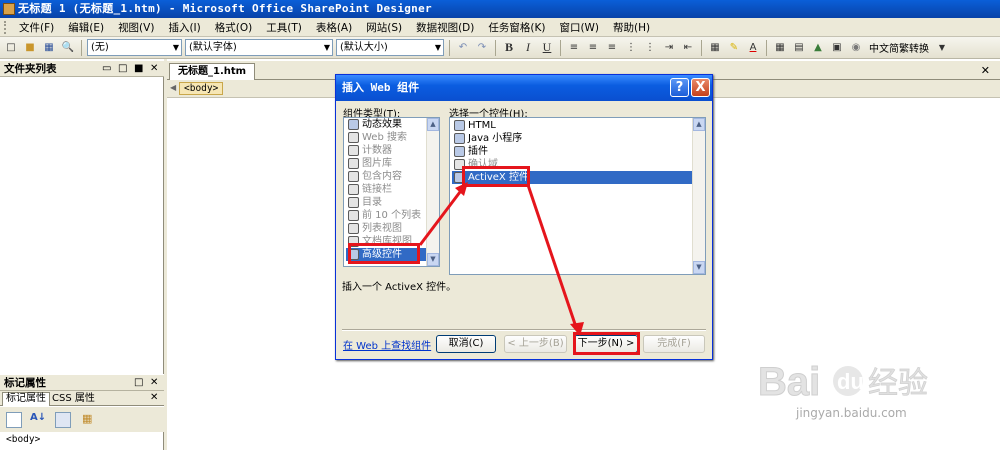 Image resolution: width=1000 pixels, height=450 pixels. Describe the element at coordinates (789, 382) in the screenshot. I see `svg-text: Bai` at that location.